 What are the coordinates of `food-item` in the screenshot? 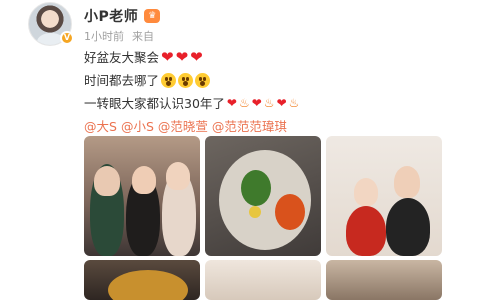 It's located at (255, 212).